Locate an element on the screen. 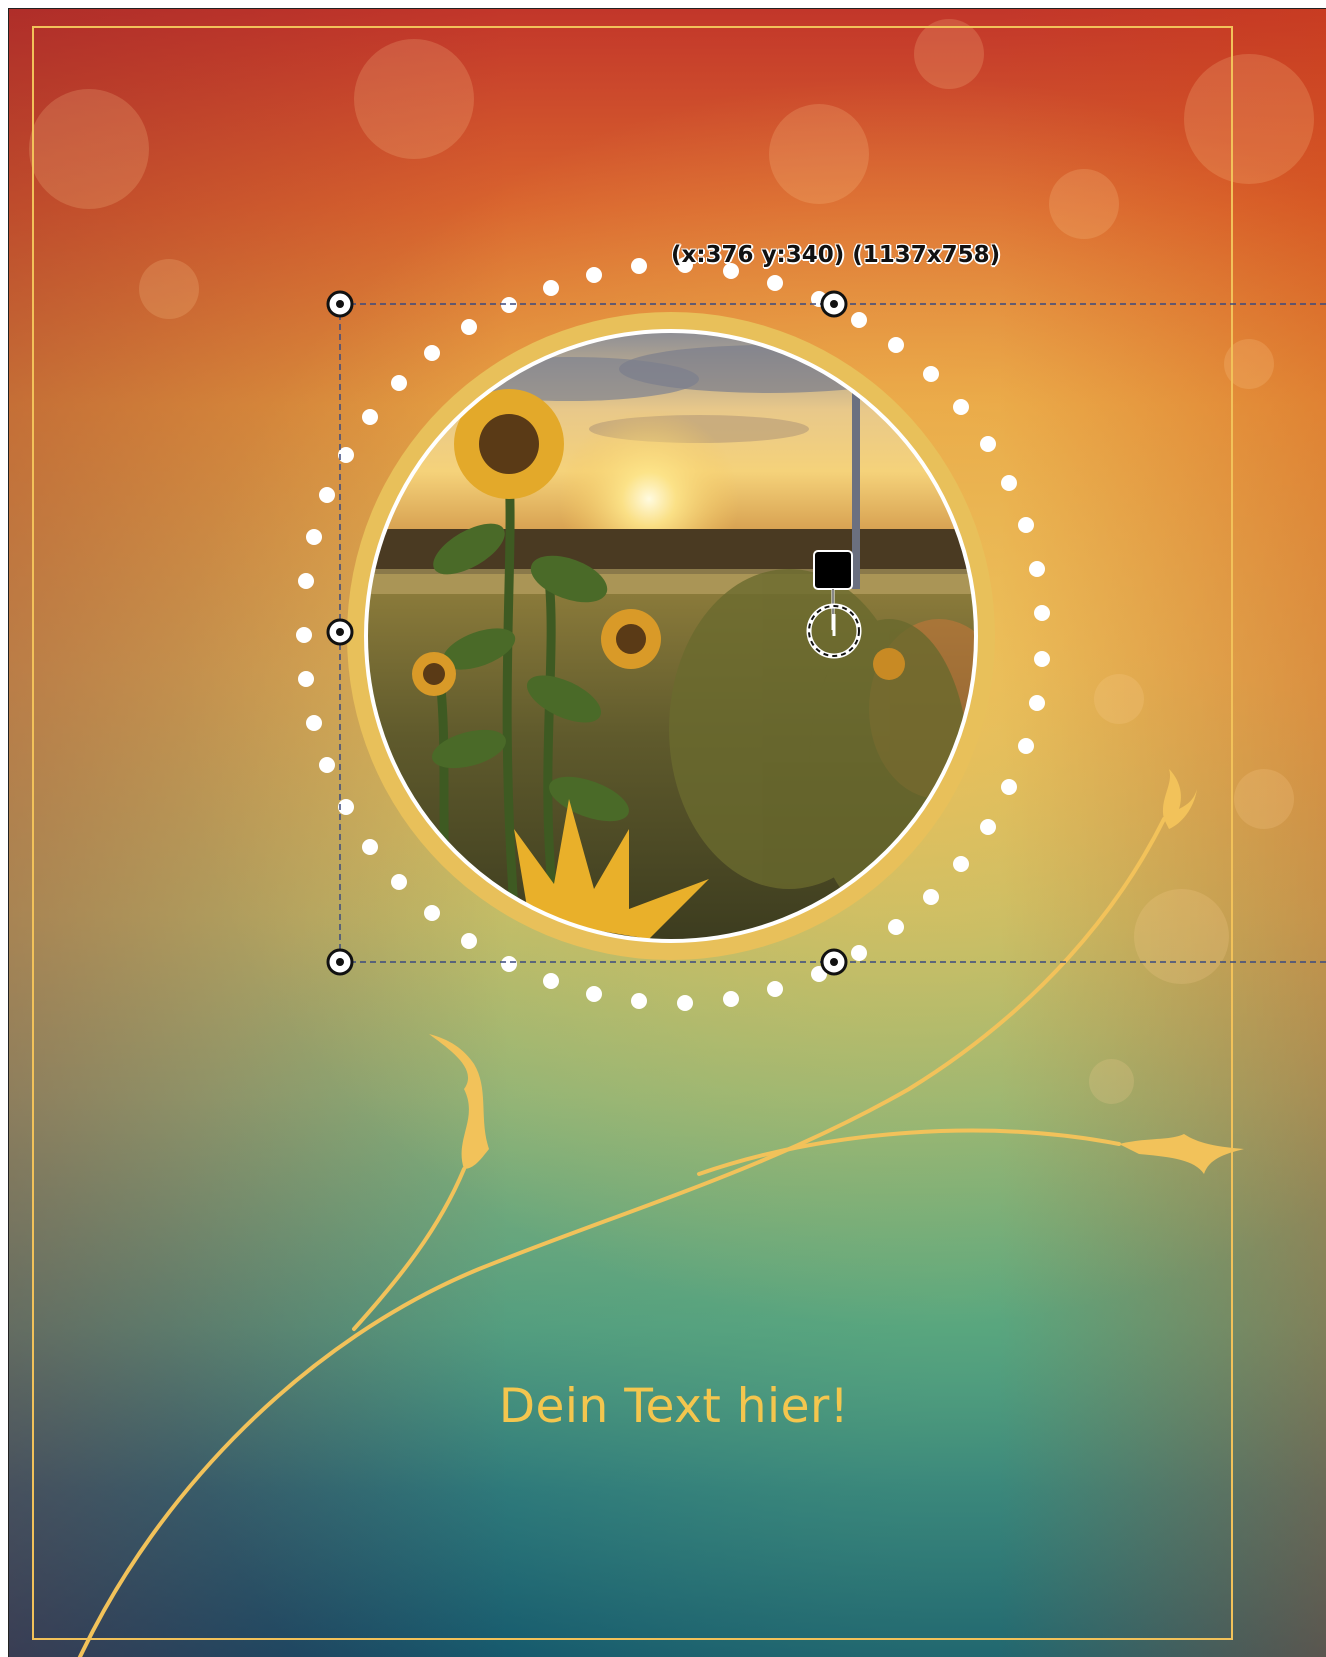  selection-position-size-readout: (x:376 y:340) (1137x758) is located at coordinates (836, 255).